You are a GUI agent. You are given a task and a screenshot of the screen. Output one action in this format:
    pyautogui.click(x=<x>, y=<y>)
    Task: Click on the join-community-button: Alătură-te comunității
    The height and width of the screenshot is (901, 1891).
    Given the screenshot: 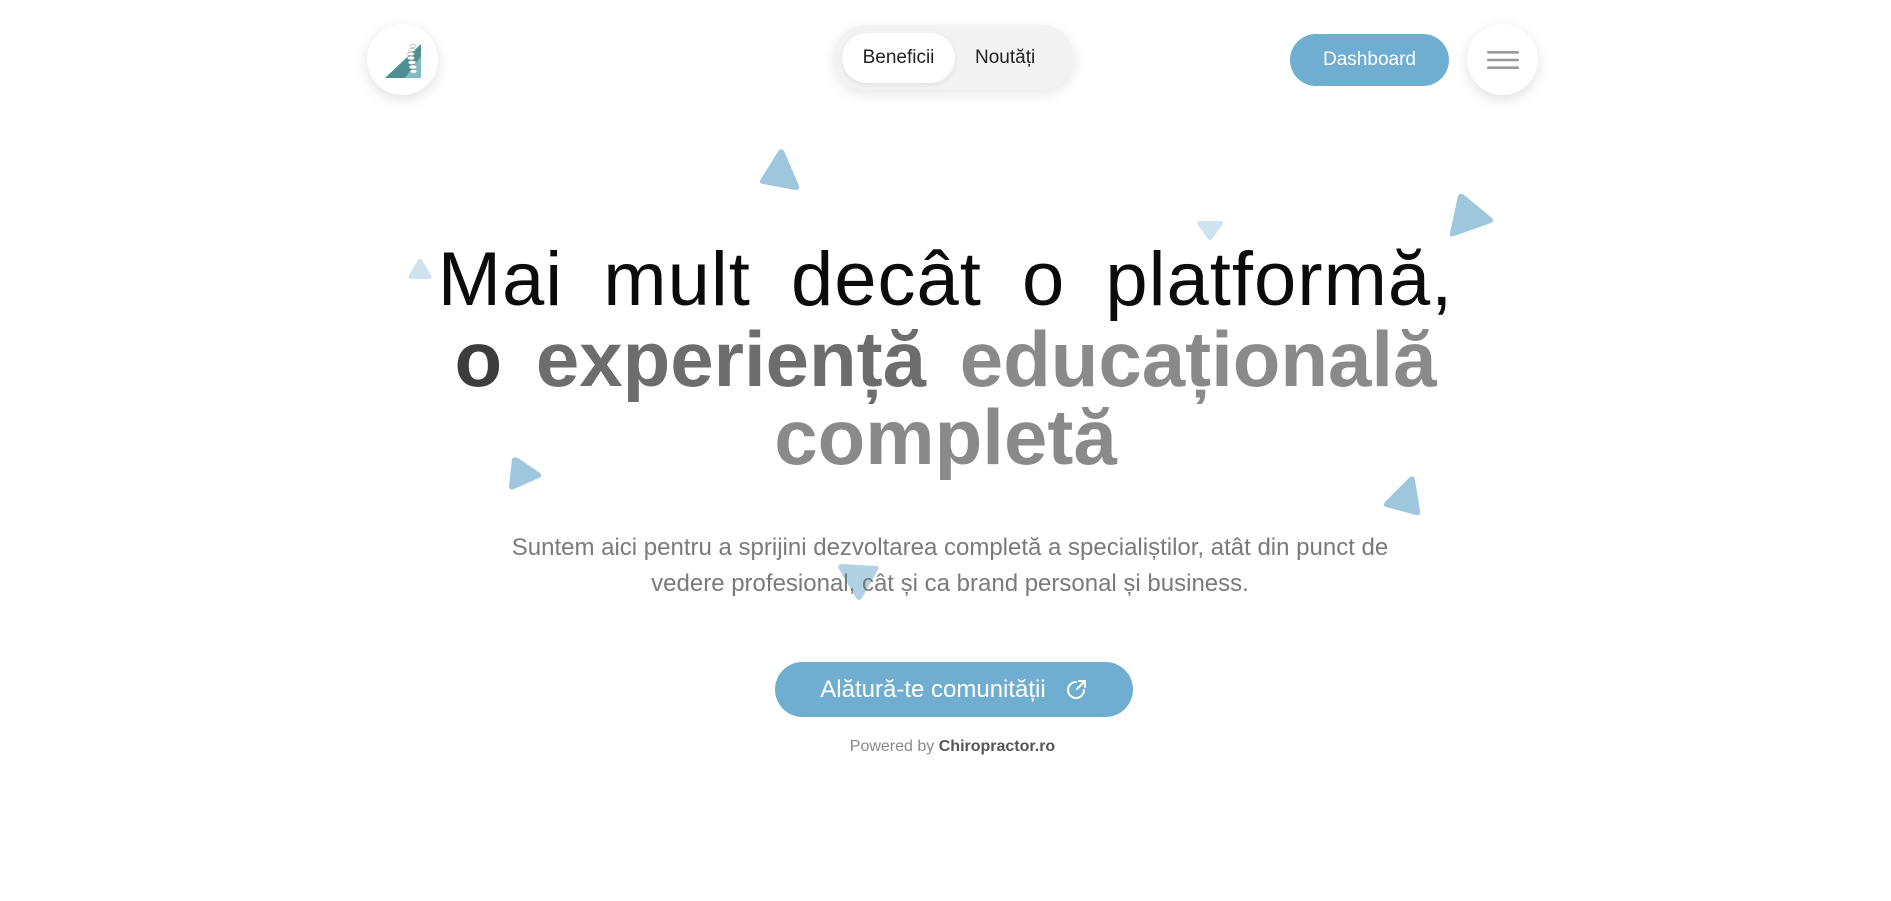 What is the action you would take?
    pyautogui.click(x=954, y=689)
    